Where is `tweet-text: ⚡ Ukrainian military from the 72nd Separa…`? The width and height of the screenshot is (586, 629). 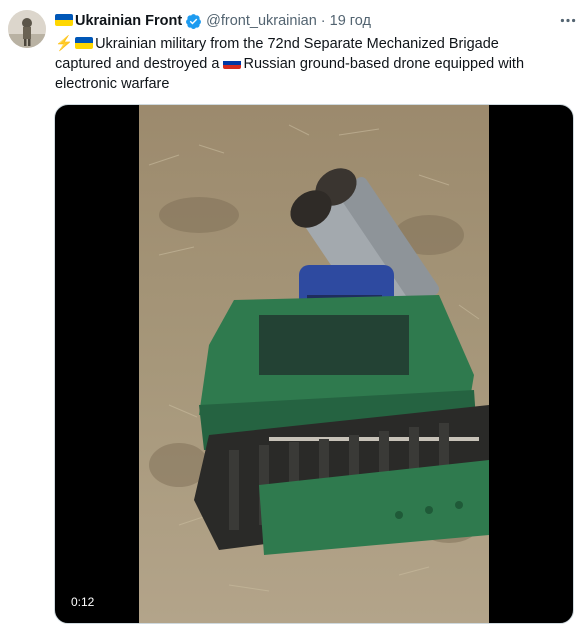
tweet-text: ⚡ Ukrainian military from the 72nd Separa… is located at coordinates (295, 64).